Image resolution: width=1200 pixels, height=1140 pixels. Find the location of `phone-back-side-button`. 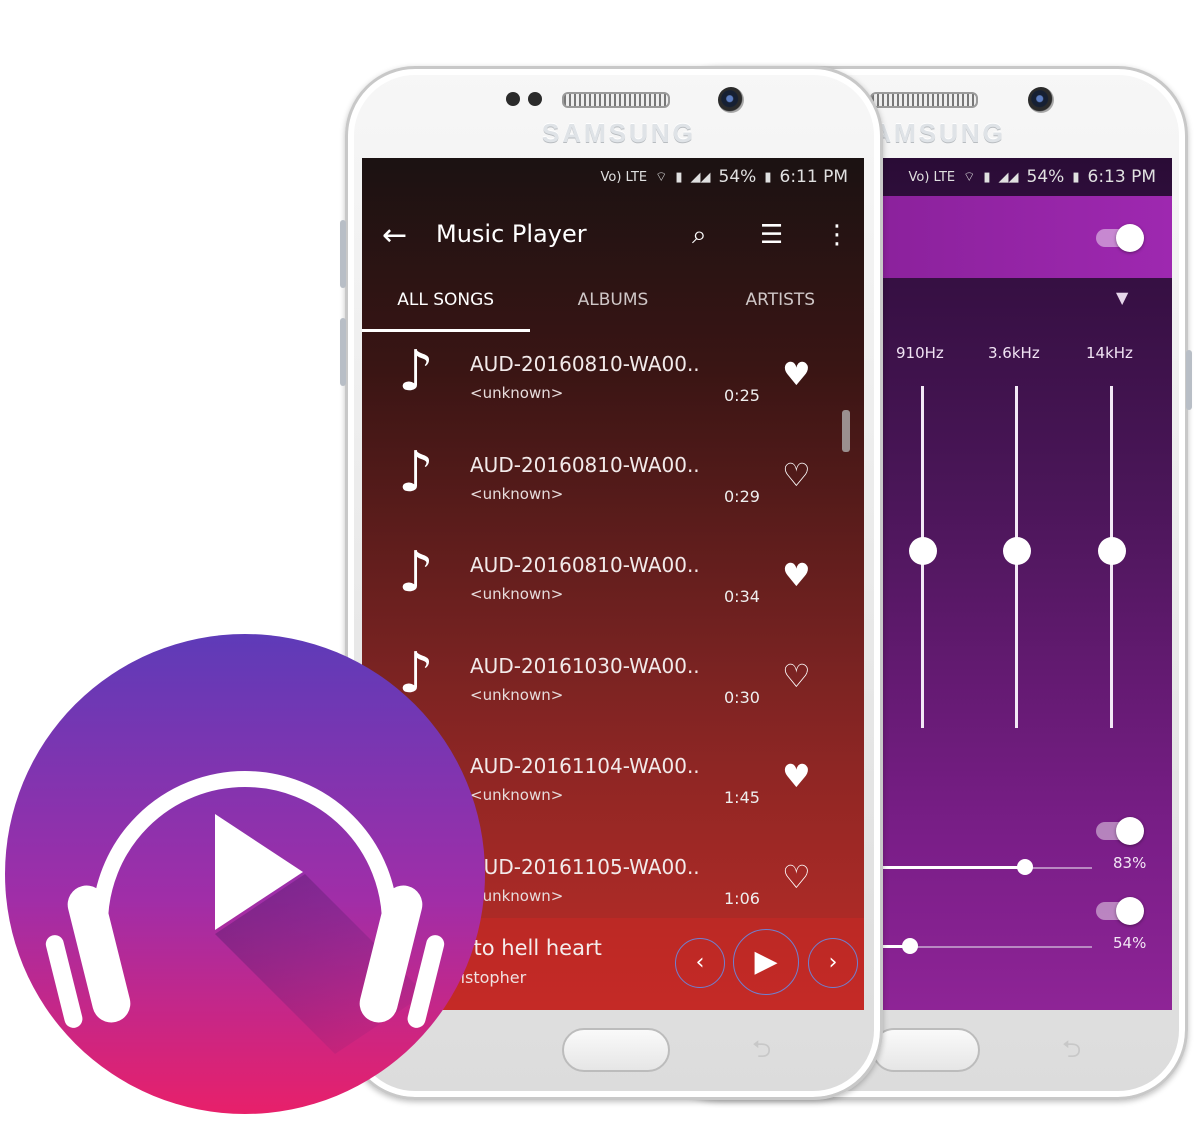

phone-back-side-button is located at coordinates (1189, 380).